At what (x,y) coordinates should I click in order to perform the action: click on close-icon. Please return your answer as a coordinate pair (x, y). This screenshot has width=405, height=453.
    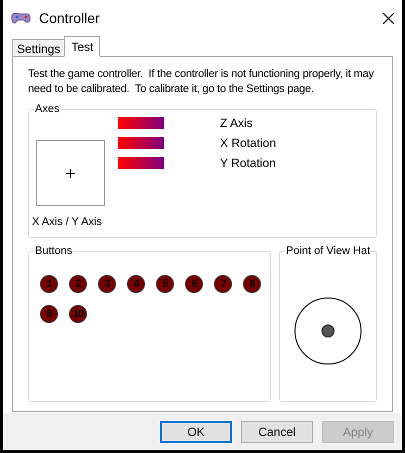
    Looking at the image, I should click on (388, 18).